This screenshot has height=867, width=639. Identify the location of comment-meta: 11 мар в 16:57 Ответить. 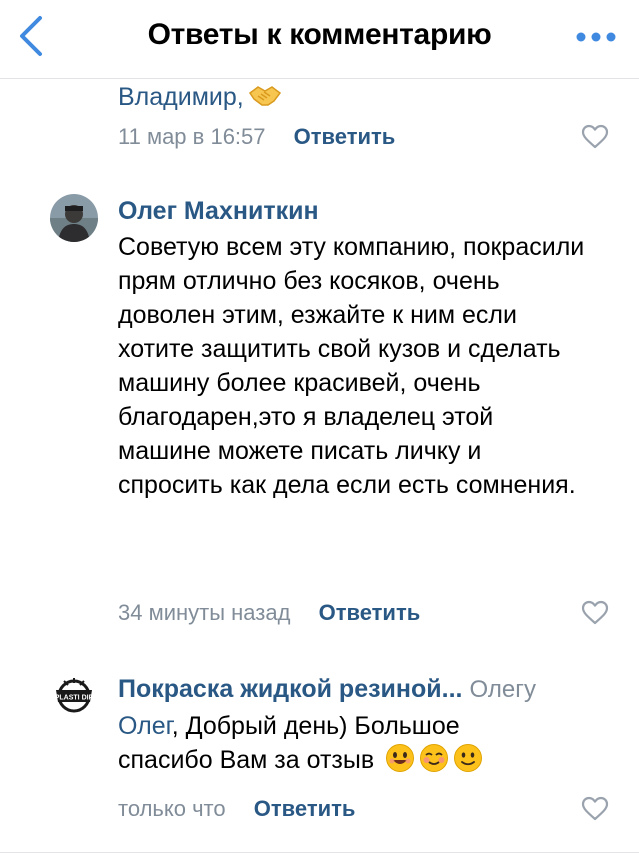
(256, 137).